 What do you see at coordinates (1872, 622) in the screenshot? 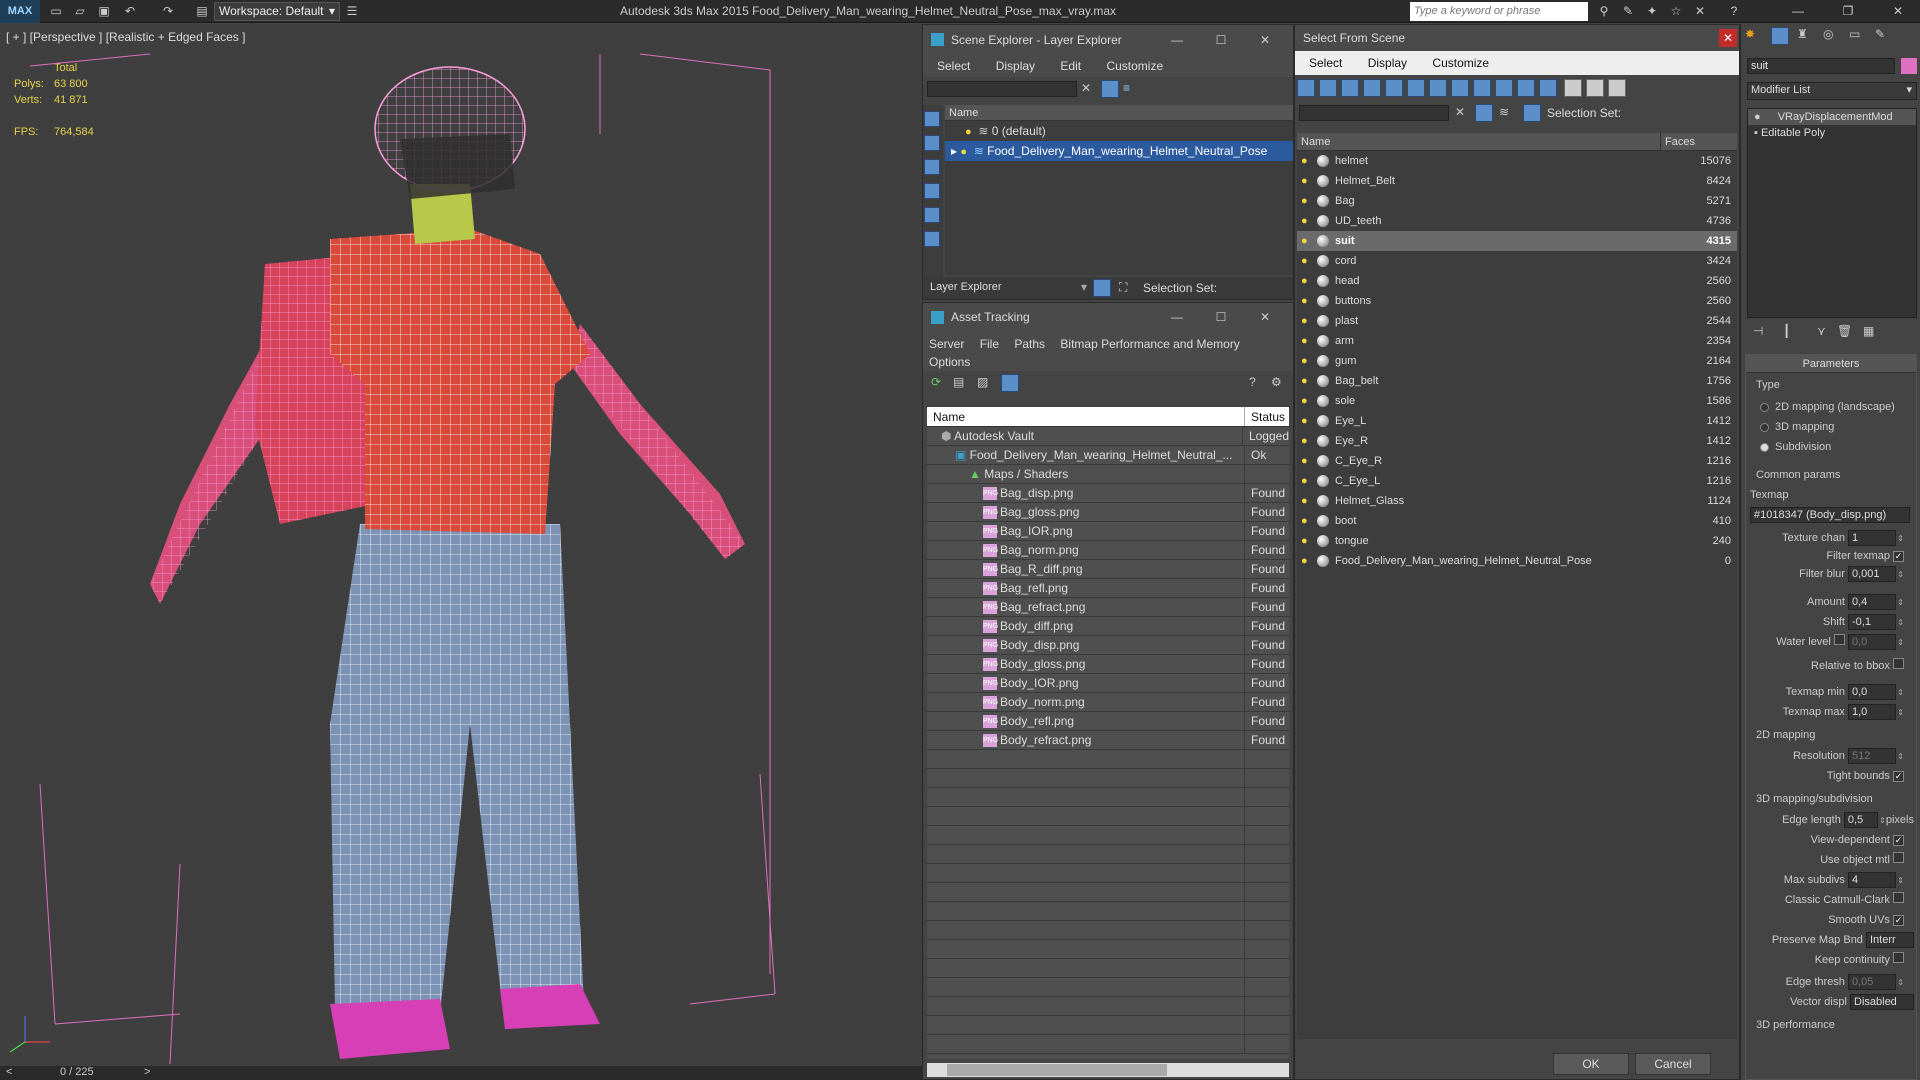
I see `shift-input: -0,1` at bounding box center [1872, 622].